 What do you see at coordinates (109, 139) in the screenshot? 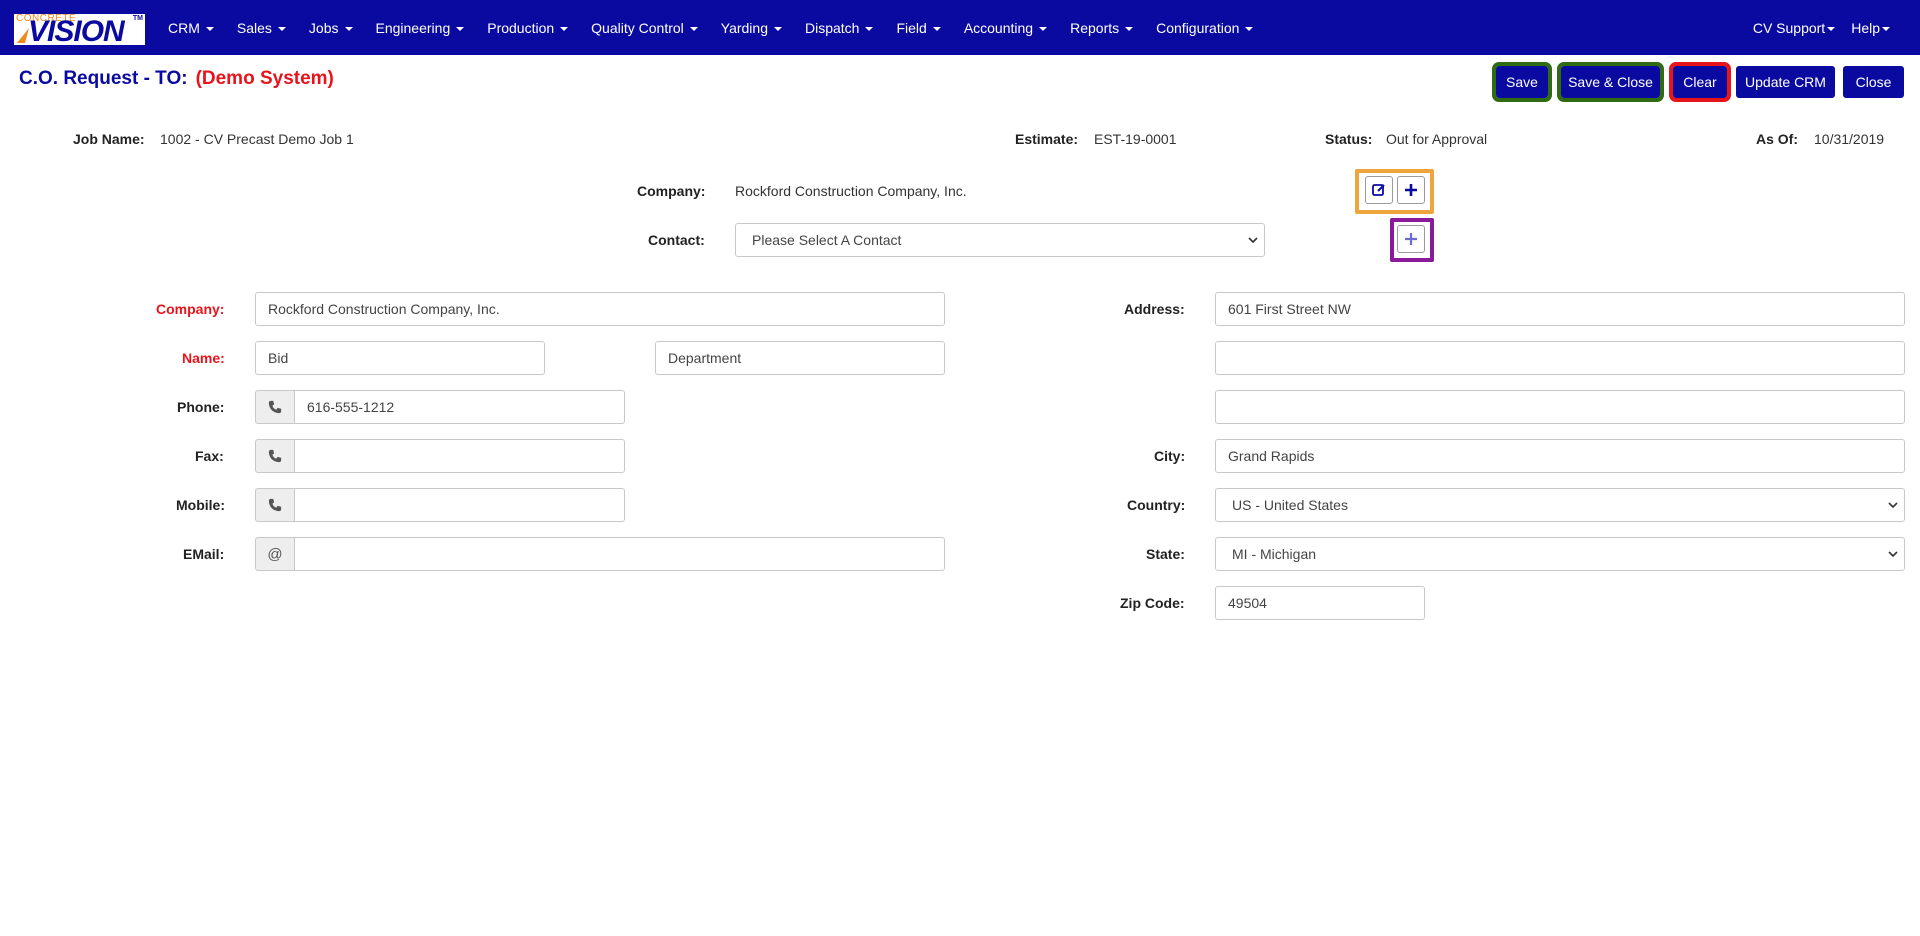
I see `job-name-label: Job Name:` at bounding box center [109, 139].